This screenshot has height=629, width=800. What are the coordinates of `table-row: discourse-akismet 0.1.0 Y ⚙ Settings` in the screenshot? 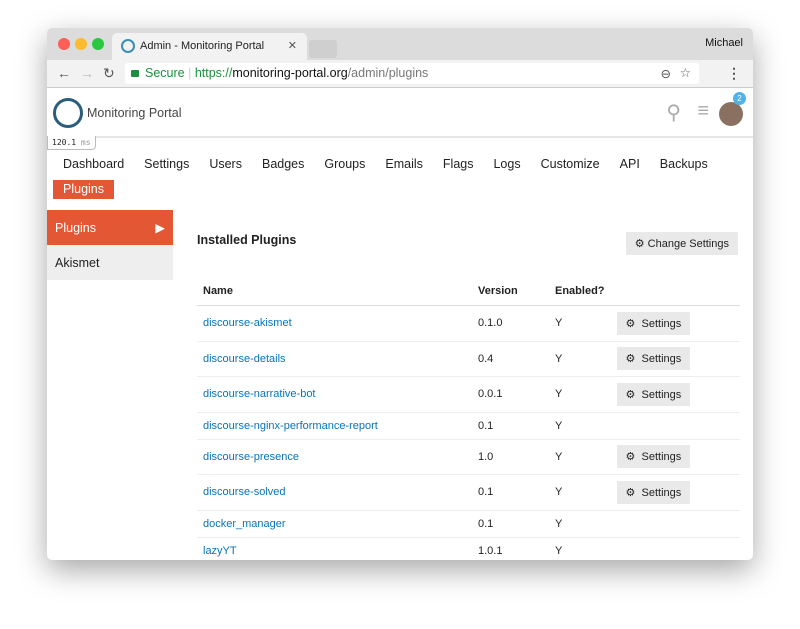 It's located at (468, 323).